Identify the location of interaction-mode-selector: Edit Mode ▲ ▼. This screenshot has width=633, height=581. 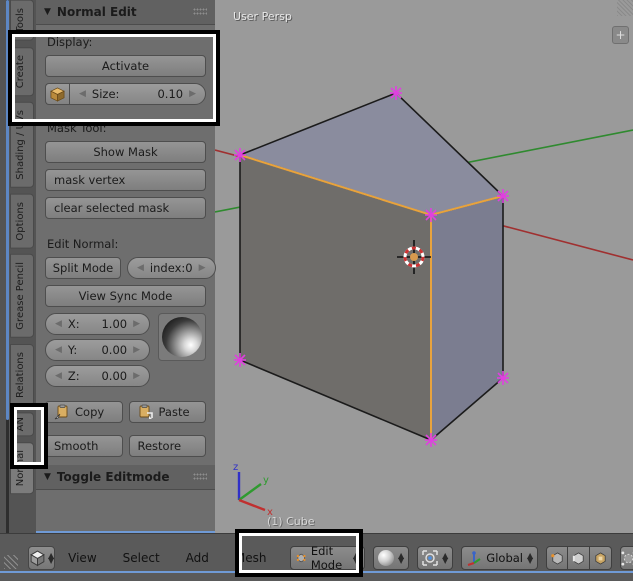
(327, 558).